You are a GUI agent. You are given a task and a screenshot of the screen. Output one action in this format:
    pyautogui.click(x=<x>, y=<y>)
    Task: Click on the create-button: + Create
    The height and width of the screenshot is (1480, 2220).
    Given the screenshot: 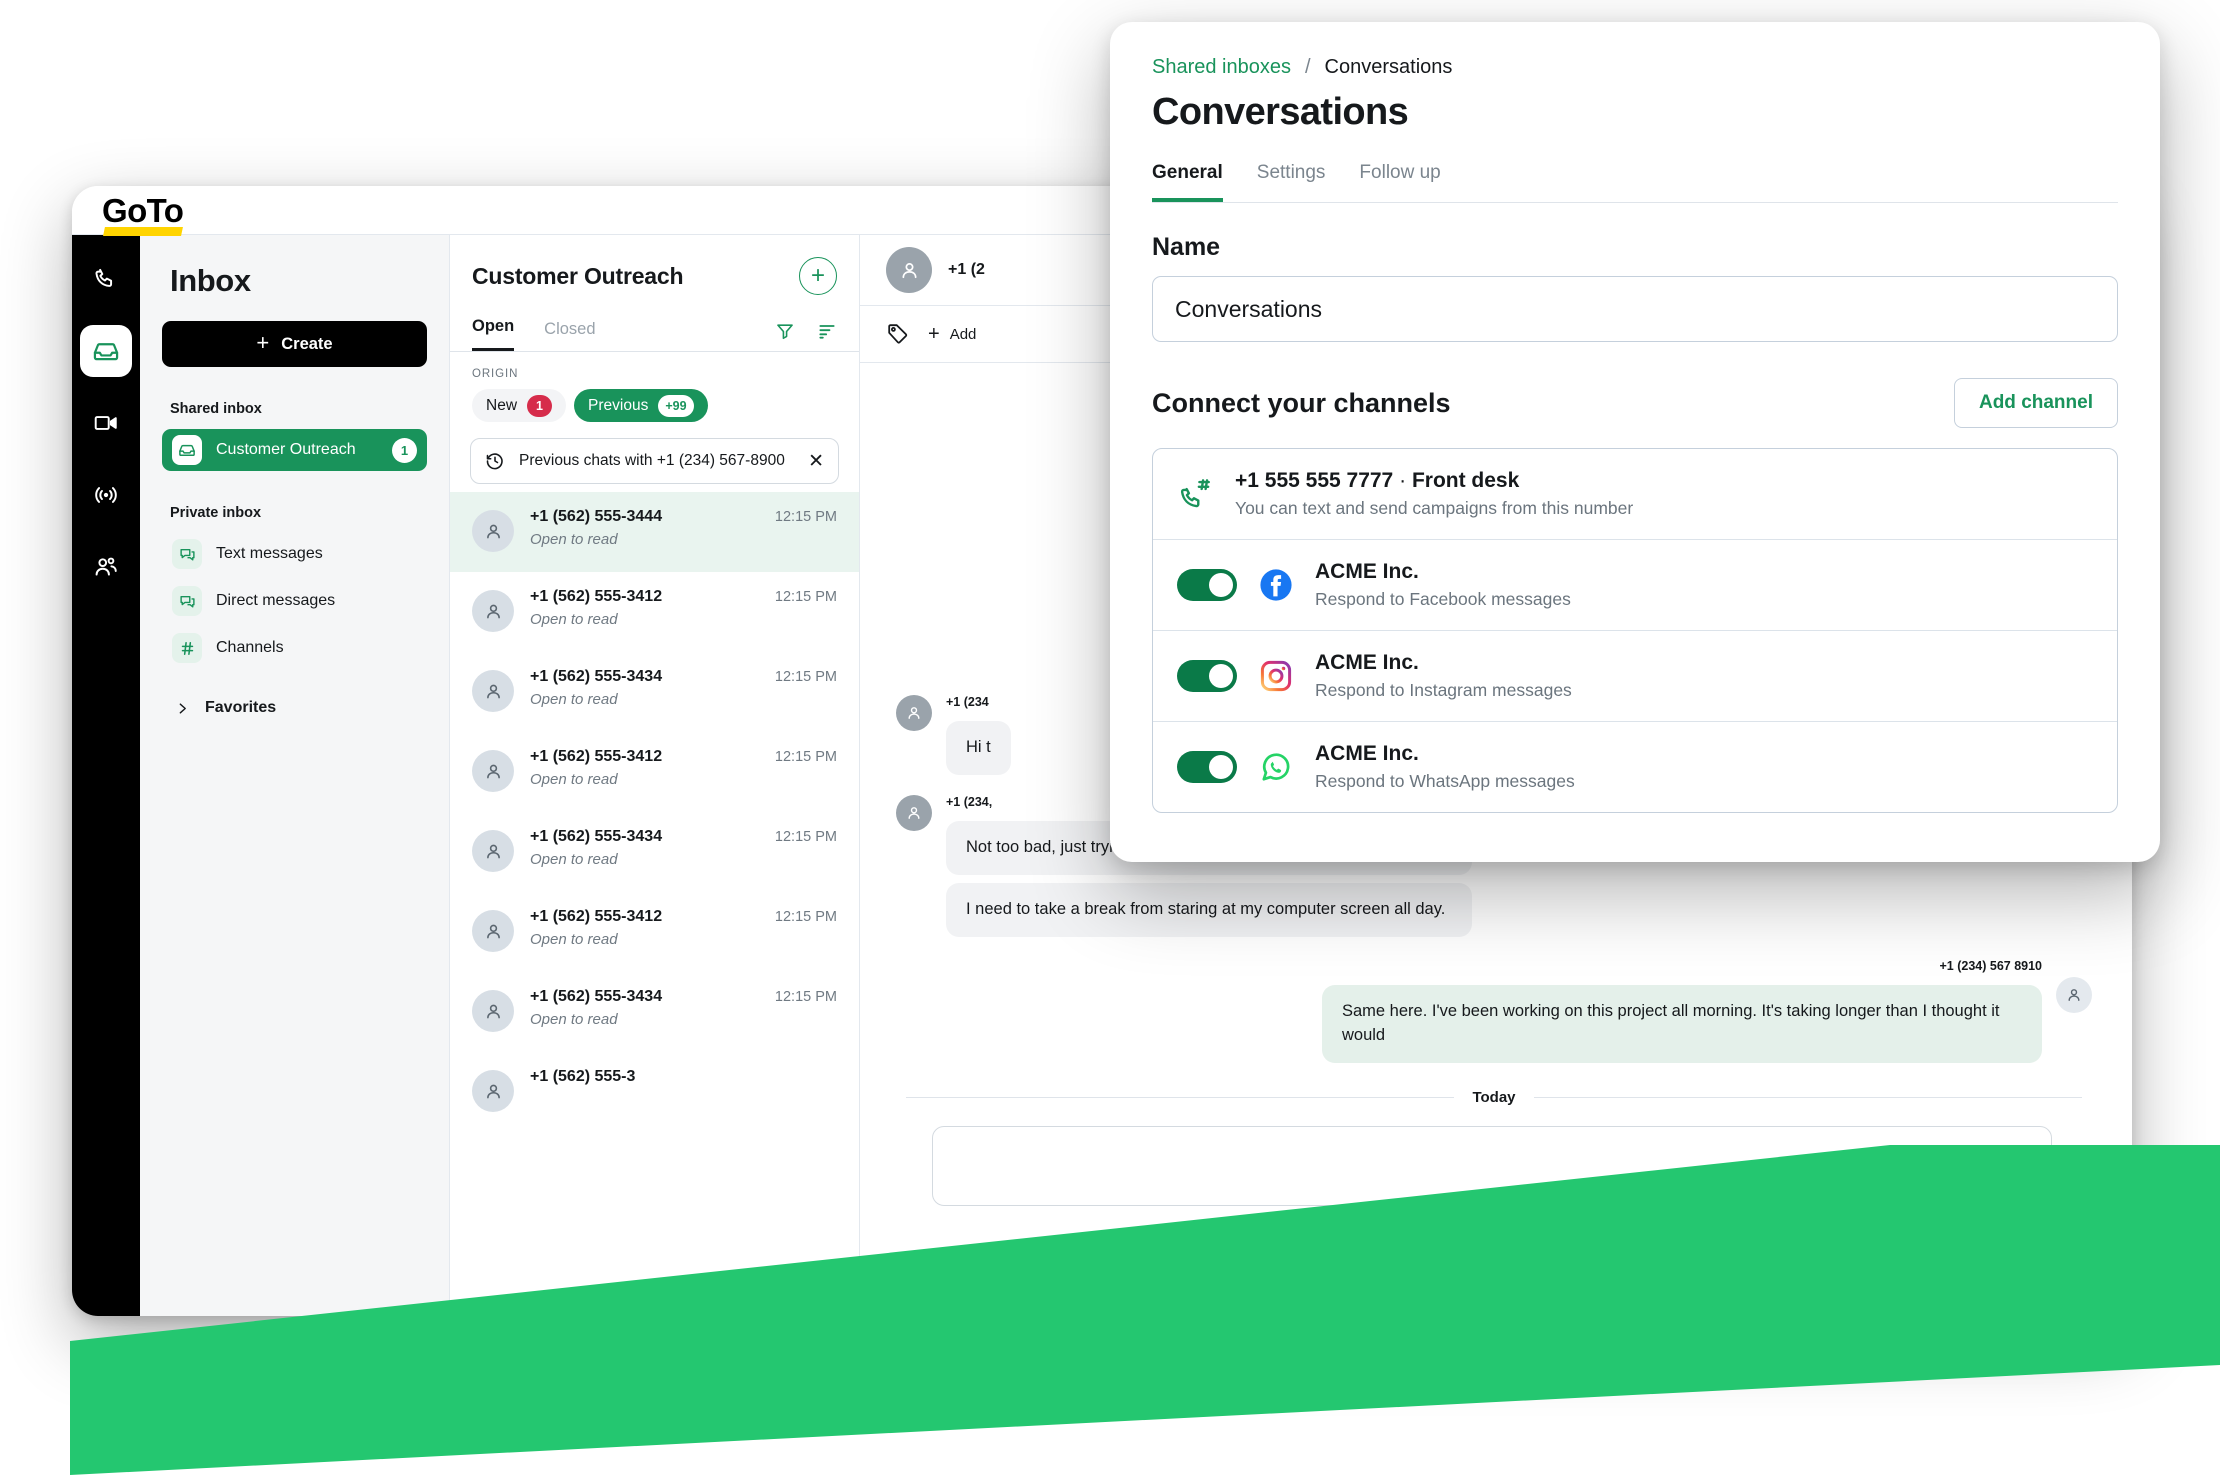 What is the action you would take?
    pyautogui.click(x=294, y=344)
    